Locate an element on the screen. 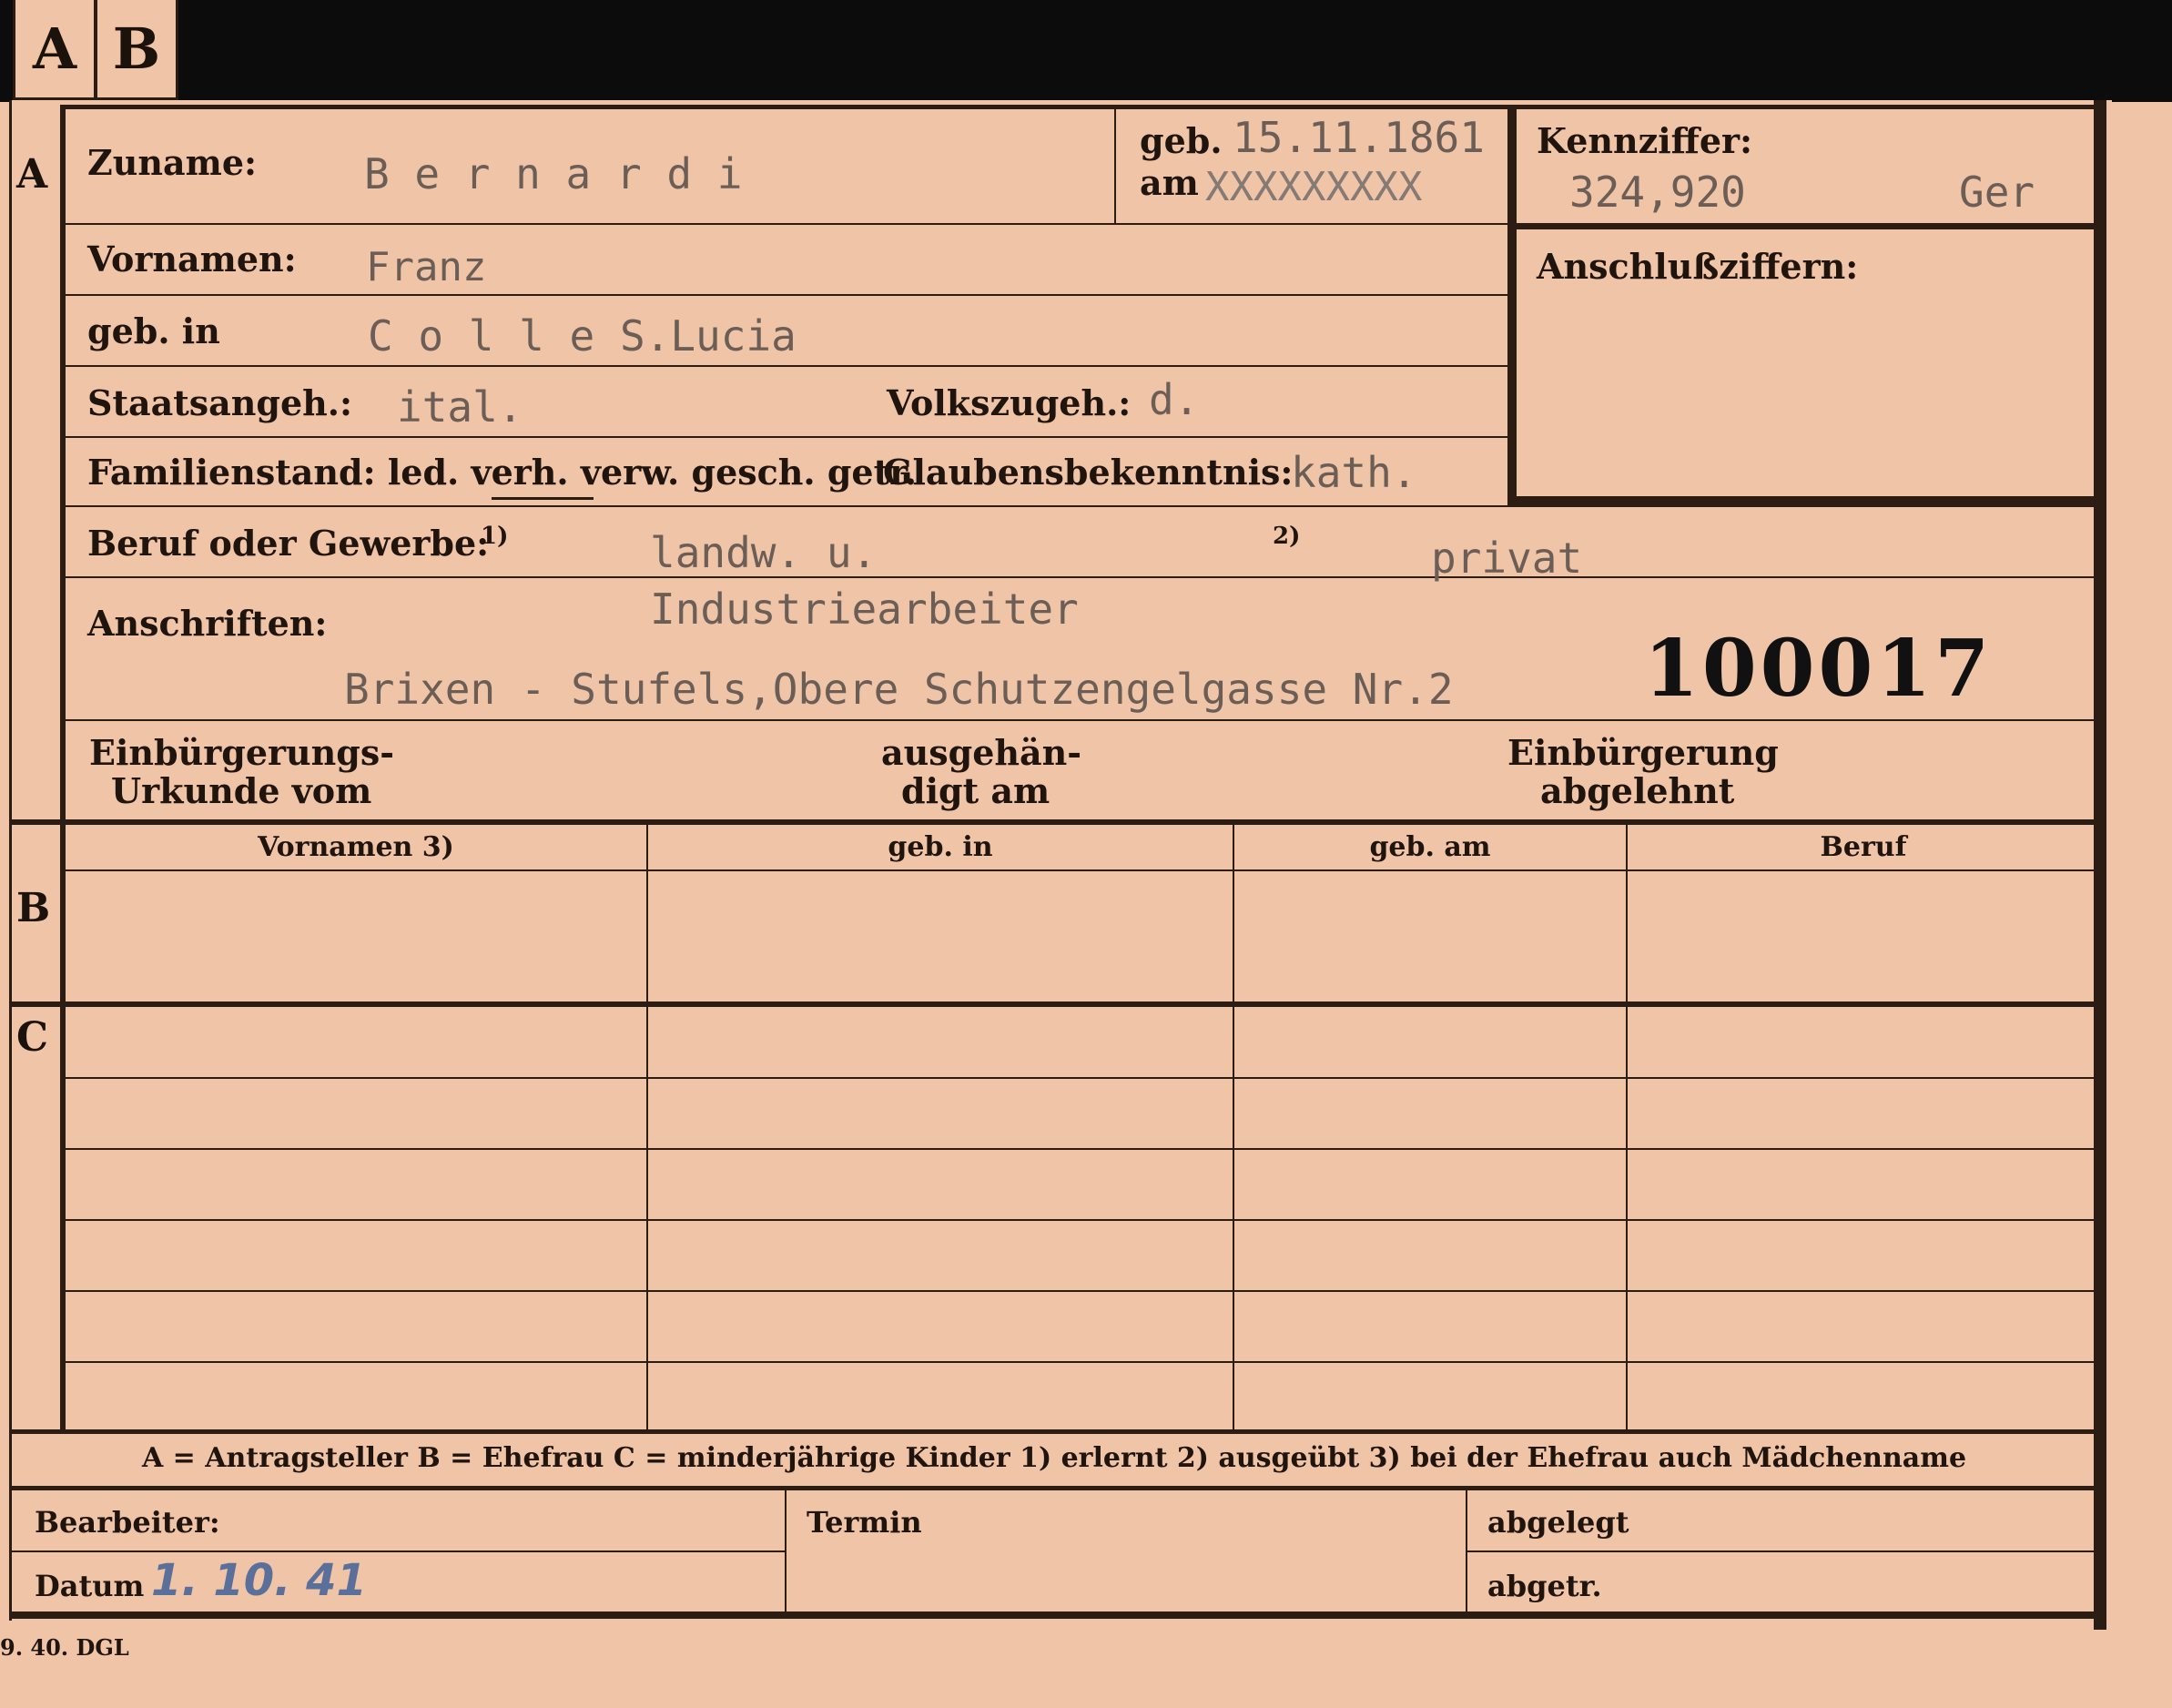 This screenshot has width=2172, height=1708. tab-b-label: B is located at coordinates (136, 49).